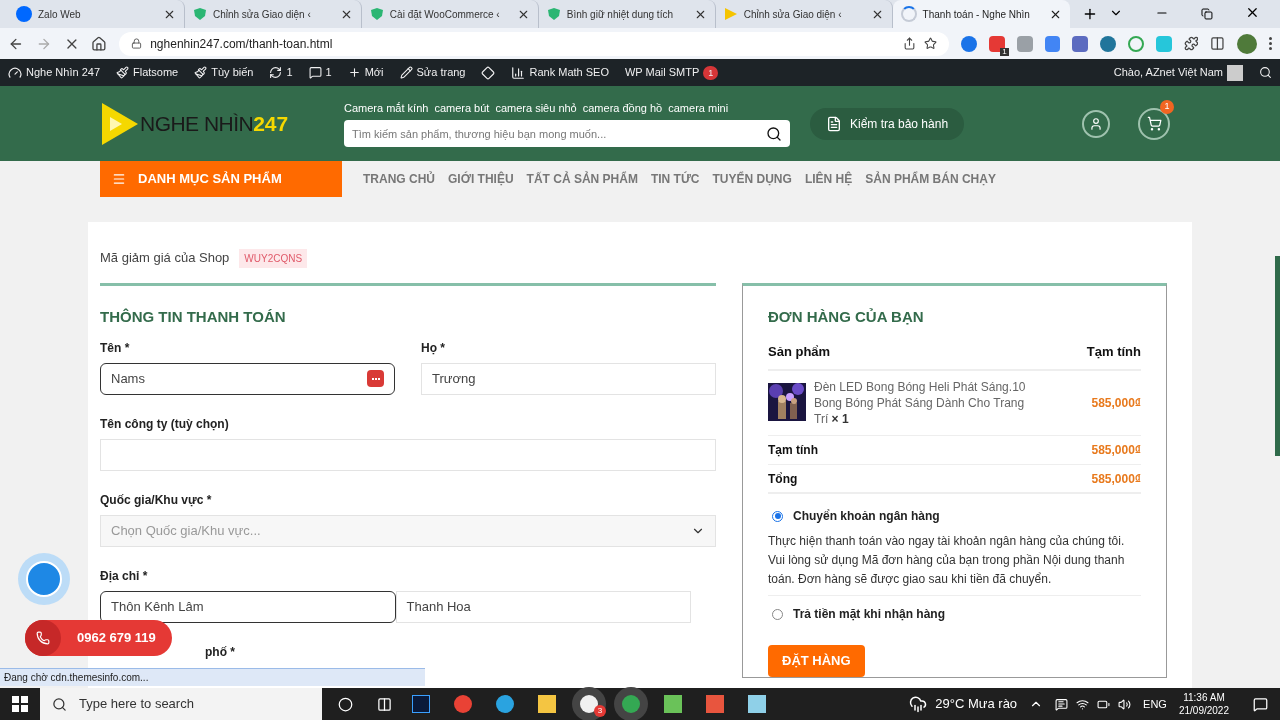 This screenshot has height=720, width=1280. What do you see at coordinates (1004, 51) in the screenshot?
I see `extension-badge: 1` at bounding box center [1004, 51].